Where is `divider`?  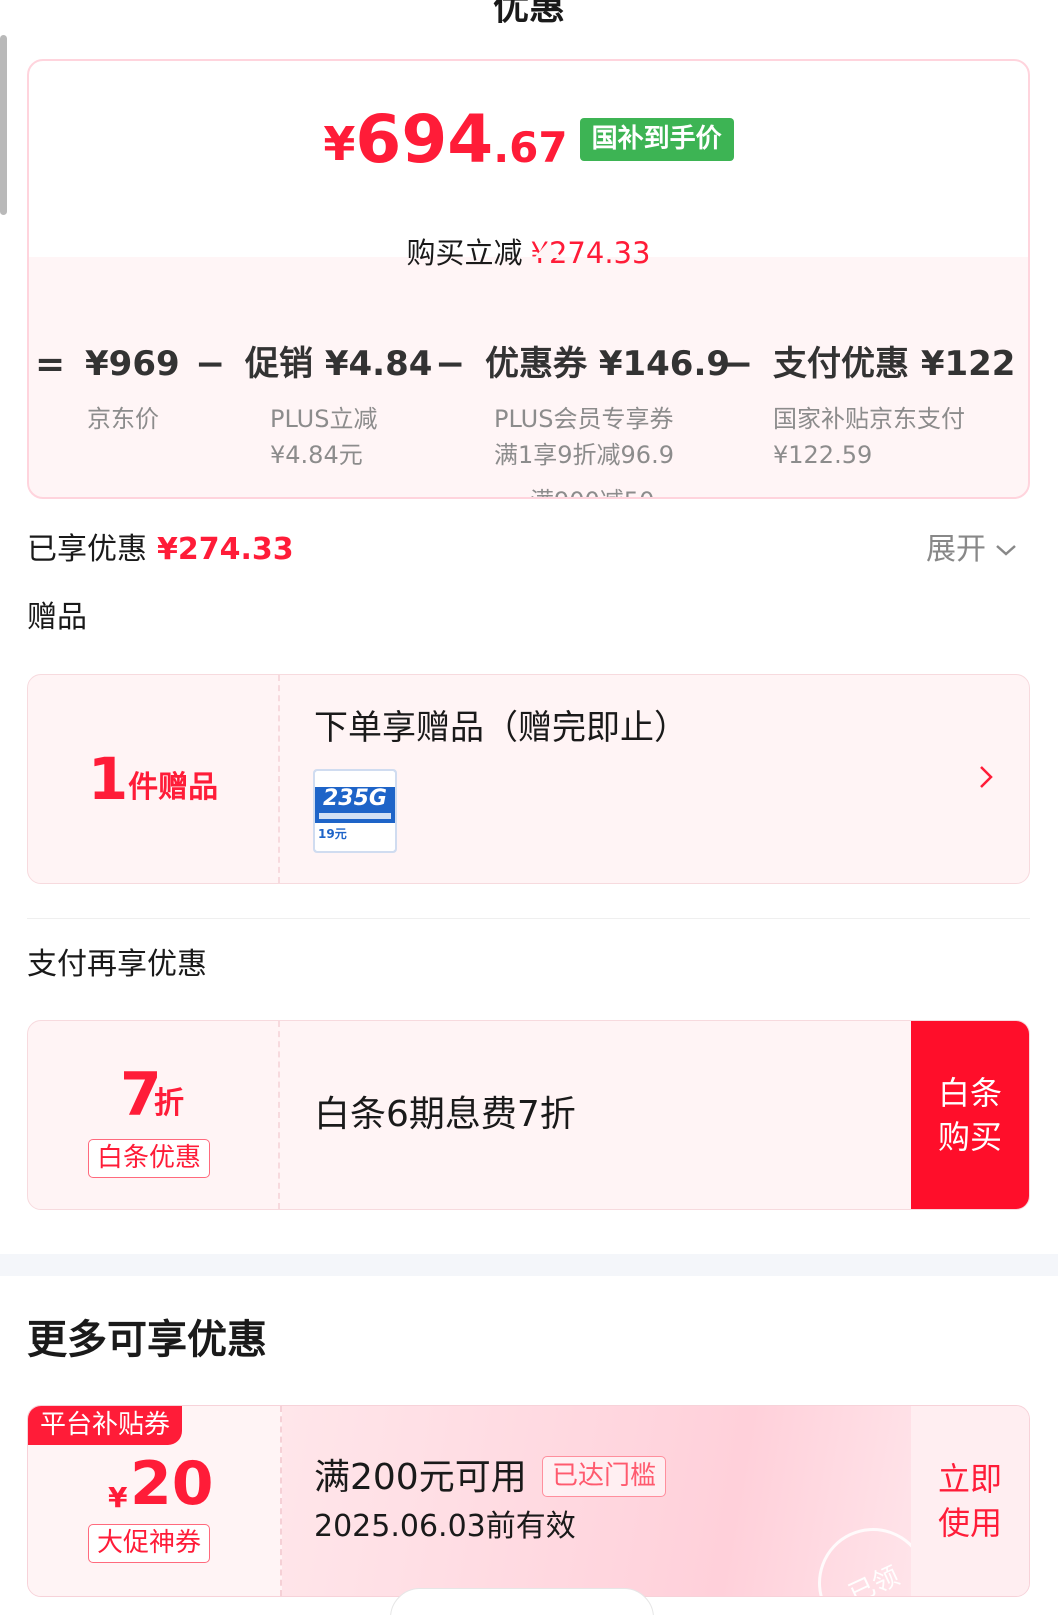
divider is located at coordinates (528, 918).